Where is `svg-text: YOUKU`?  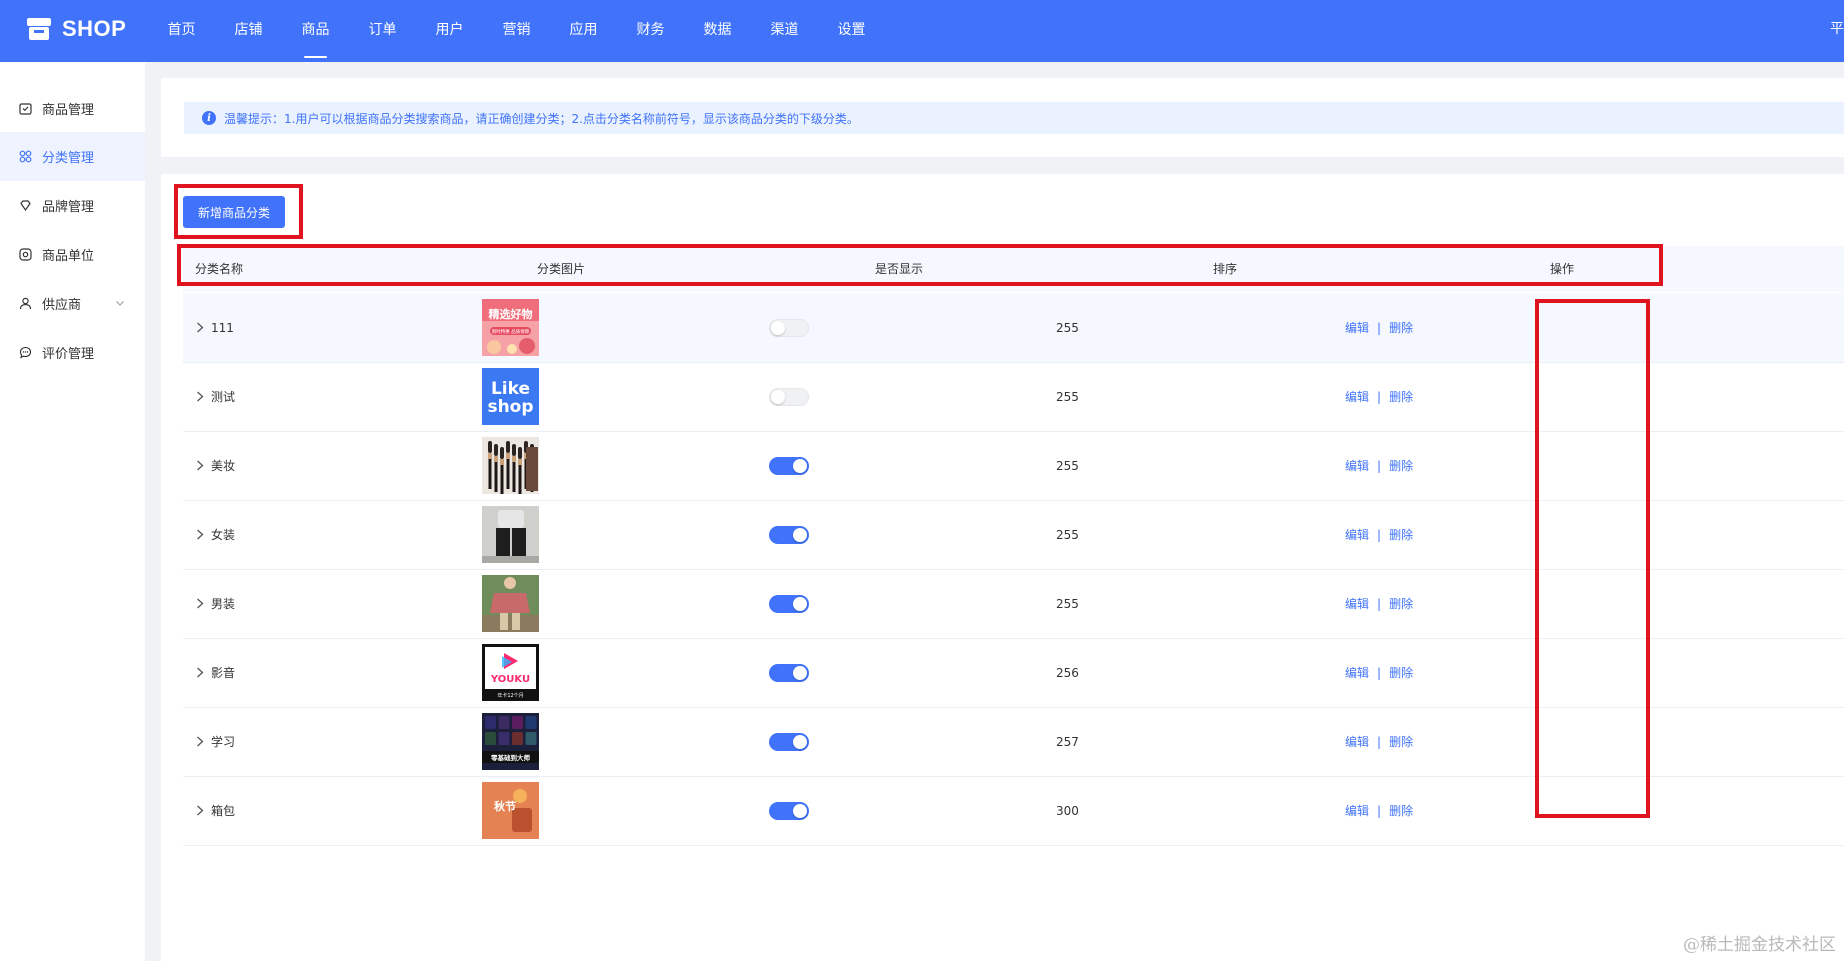
svg-text: YOUKU is located at coordinates (510, 679).